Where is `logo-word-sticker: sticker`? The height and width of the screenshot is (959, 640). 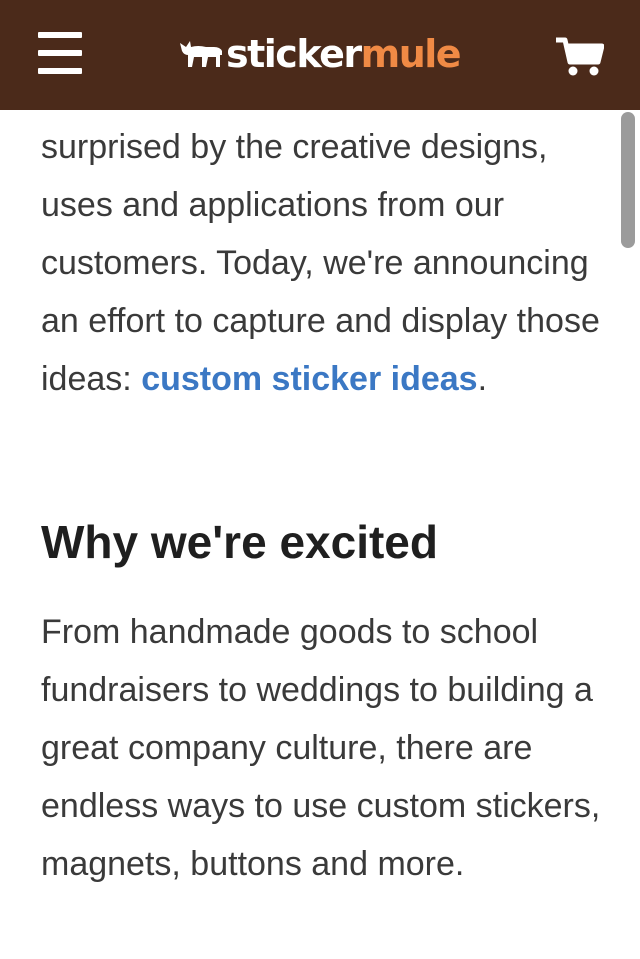 logo-word-sticker: sticker is located at coordinates (294, 54).